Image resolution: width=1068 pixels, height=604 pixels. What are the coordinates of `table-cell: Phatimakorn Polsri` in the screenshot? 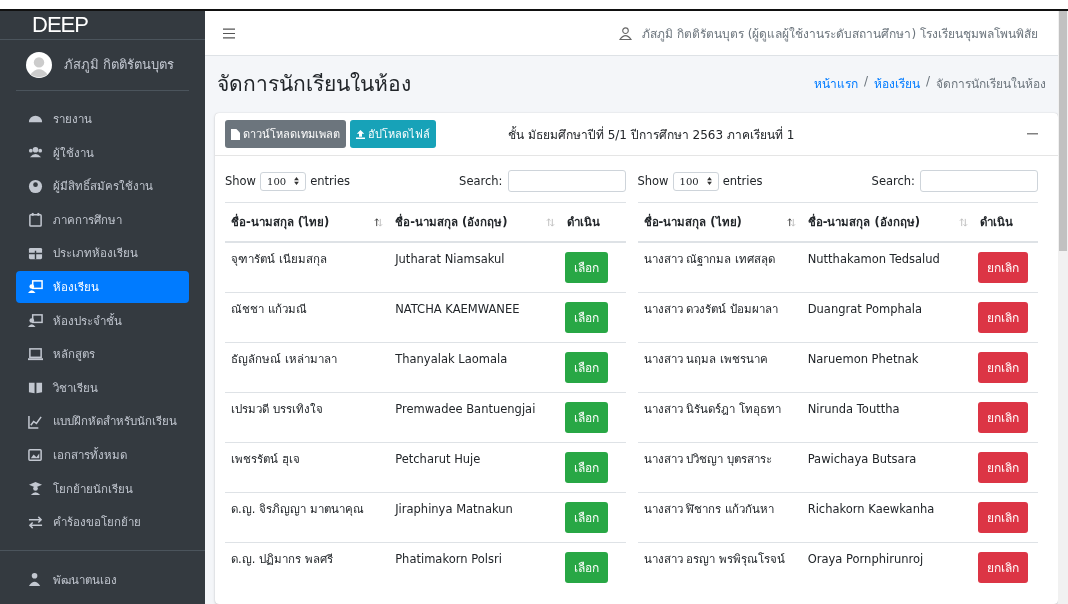 It's located at (475, 567).